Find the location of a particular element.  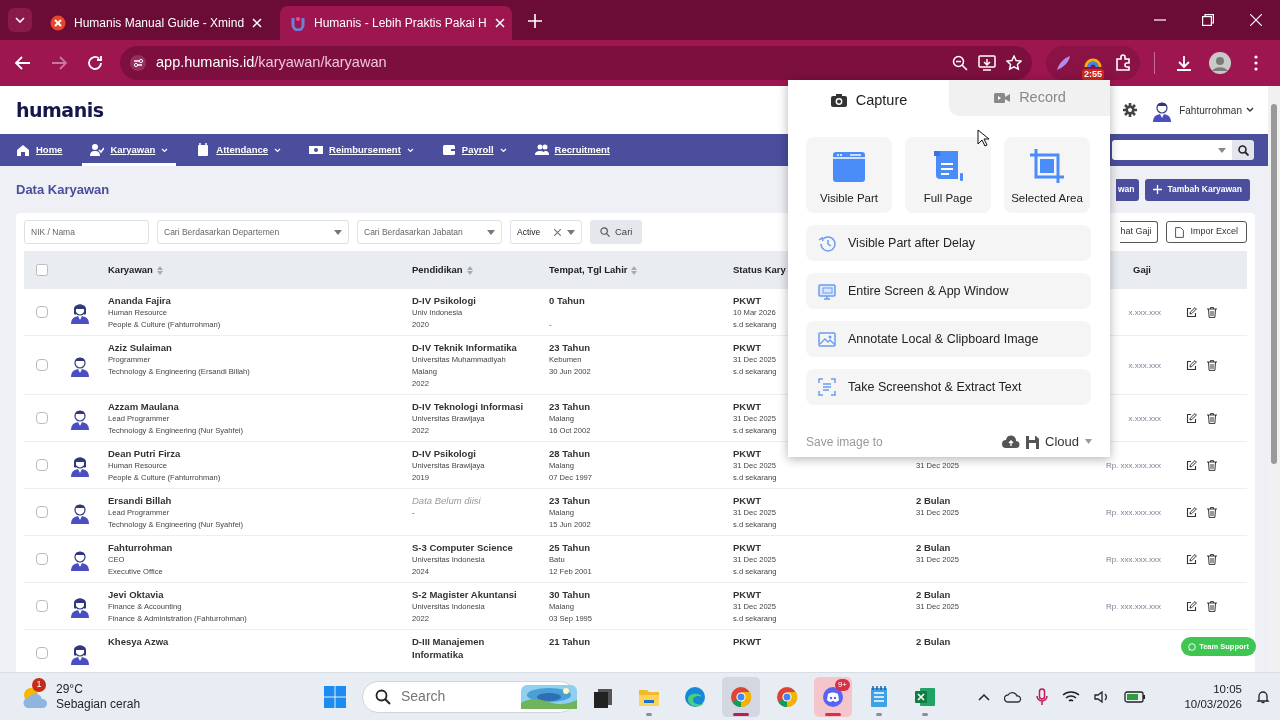

browser-tab: Humanis - Lebih Praktis Pakai H is located at coordinates (396, 23).